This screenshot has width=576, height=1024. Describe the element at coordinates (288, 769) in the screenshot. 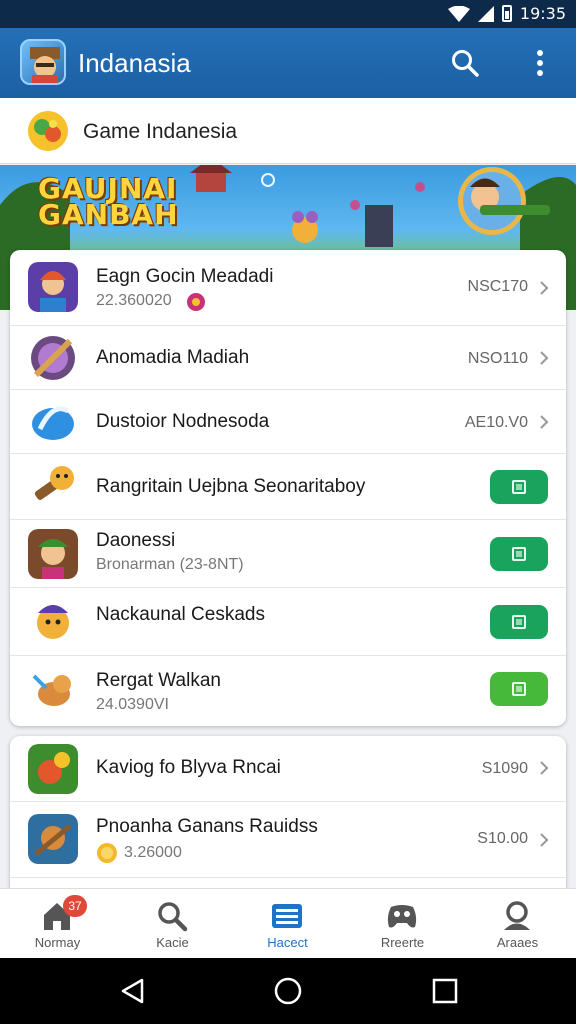

I see `list-item: Kaviog fo Blyva Rncai S1090` at that location.